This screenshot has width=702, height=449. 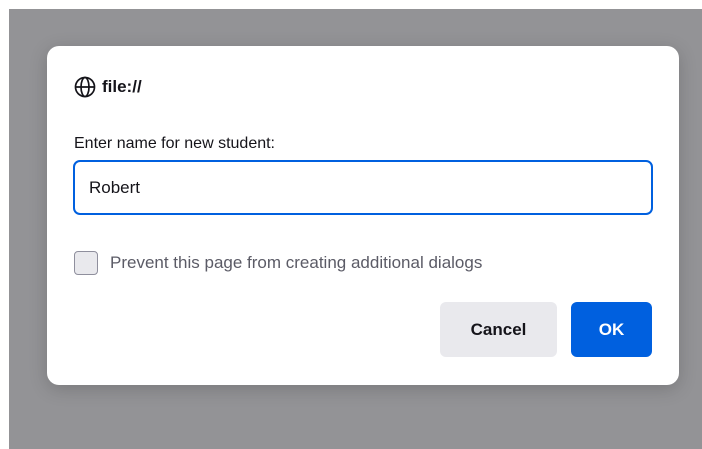 What do you see at coordinates (363, 187) in the screenshot?
I see `student-name-input` at bounding box center [363, 187].